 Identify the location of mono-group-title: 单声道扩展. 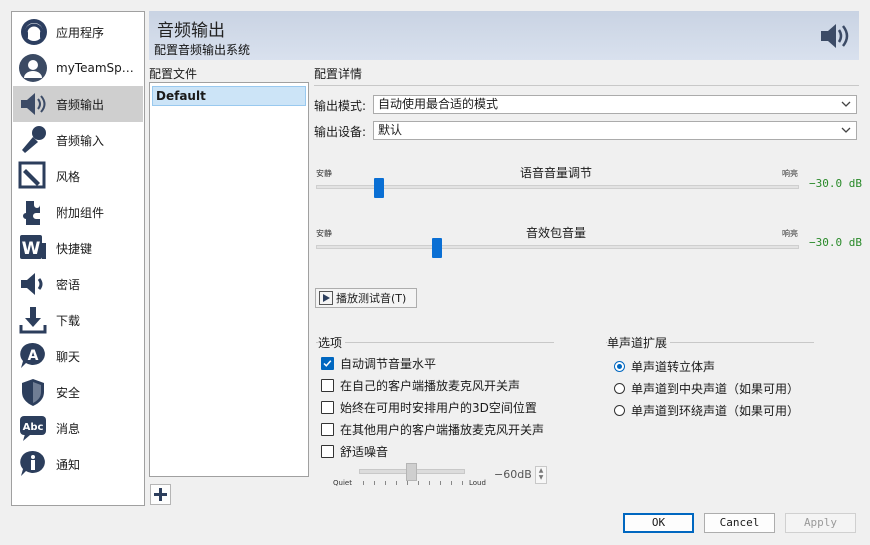
(639, 342).